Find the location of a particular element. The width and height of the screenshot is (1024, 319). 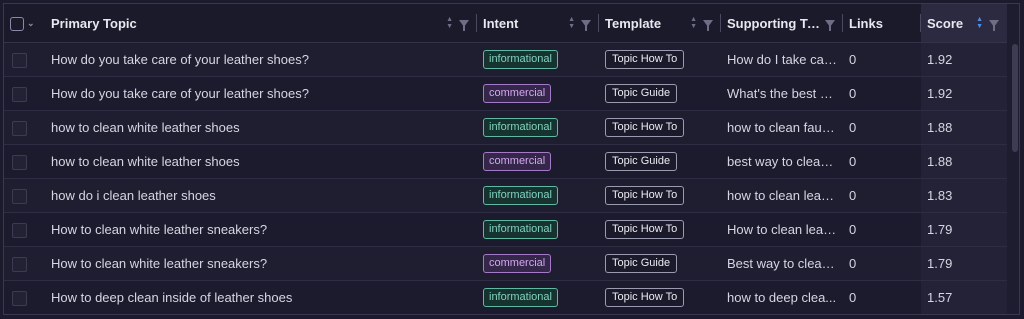

column-title: Intent is located at coordinates (501, 23).